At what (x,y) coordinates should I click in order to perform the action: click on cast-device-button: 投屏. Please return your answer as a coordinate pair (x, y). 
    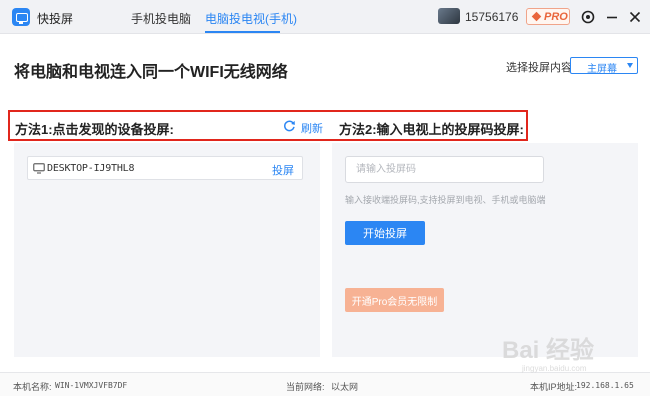
    Looking at the image, I should click on (283, 170).